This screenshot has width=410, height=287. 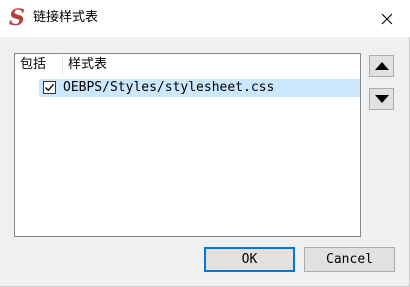 I want to click on include-checkbox, so click(x=49, y=87).